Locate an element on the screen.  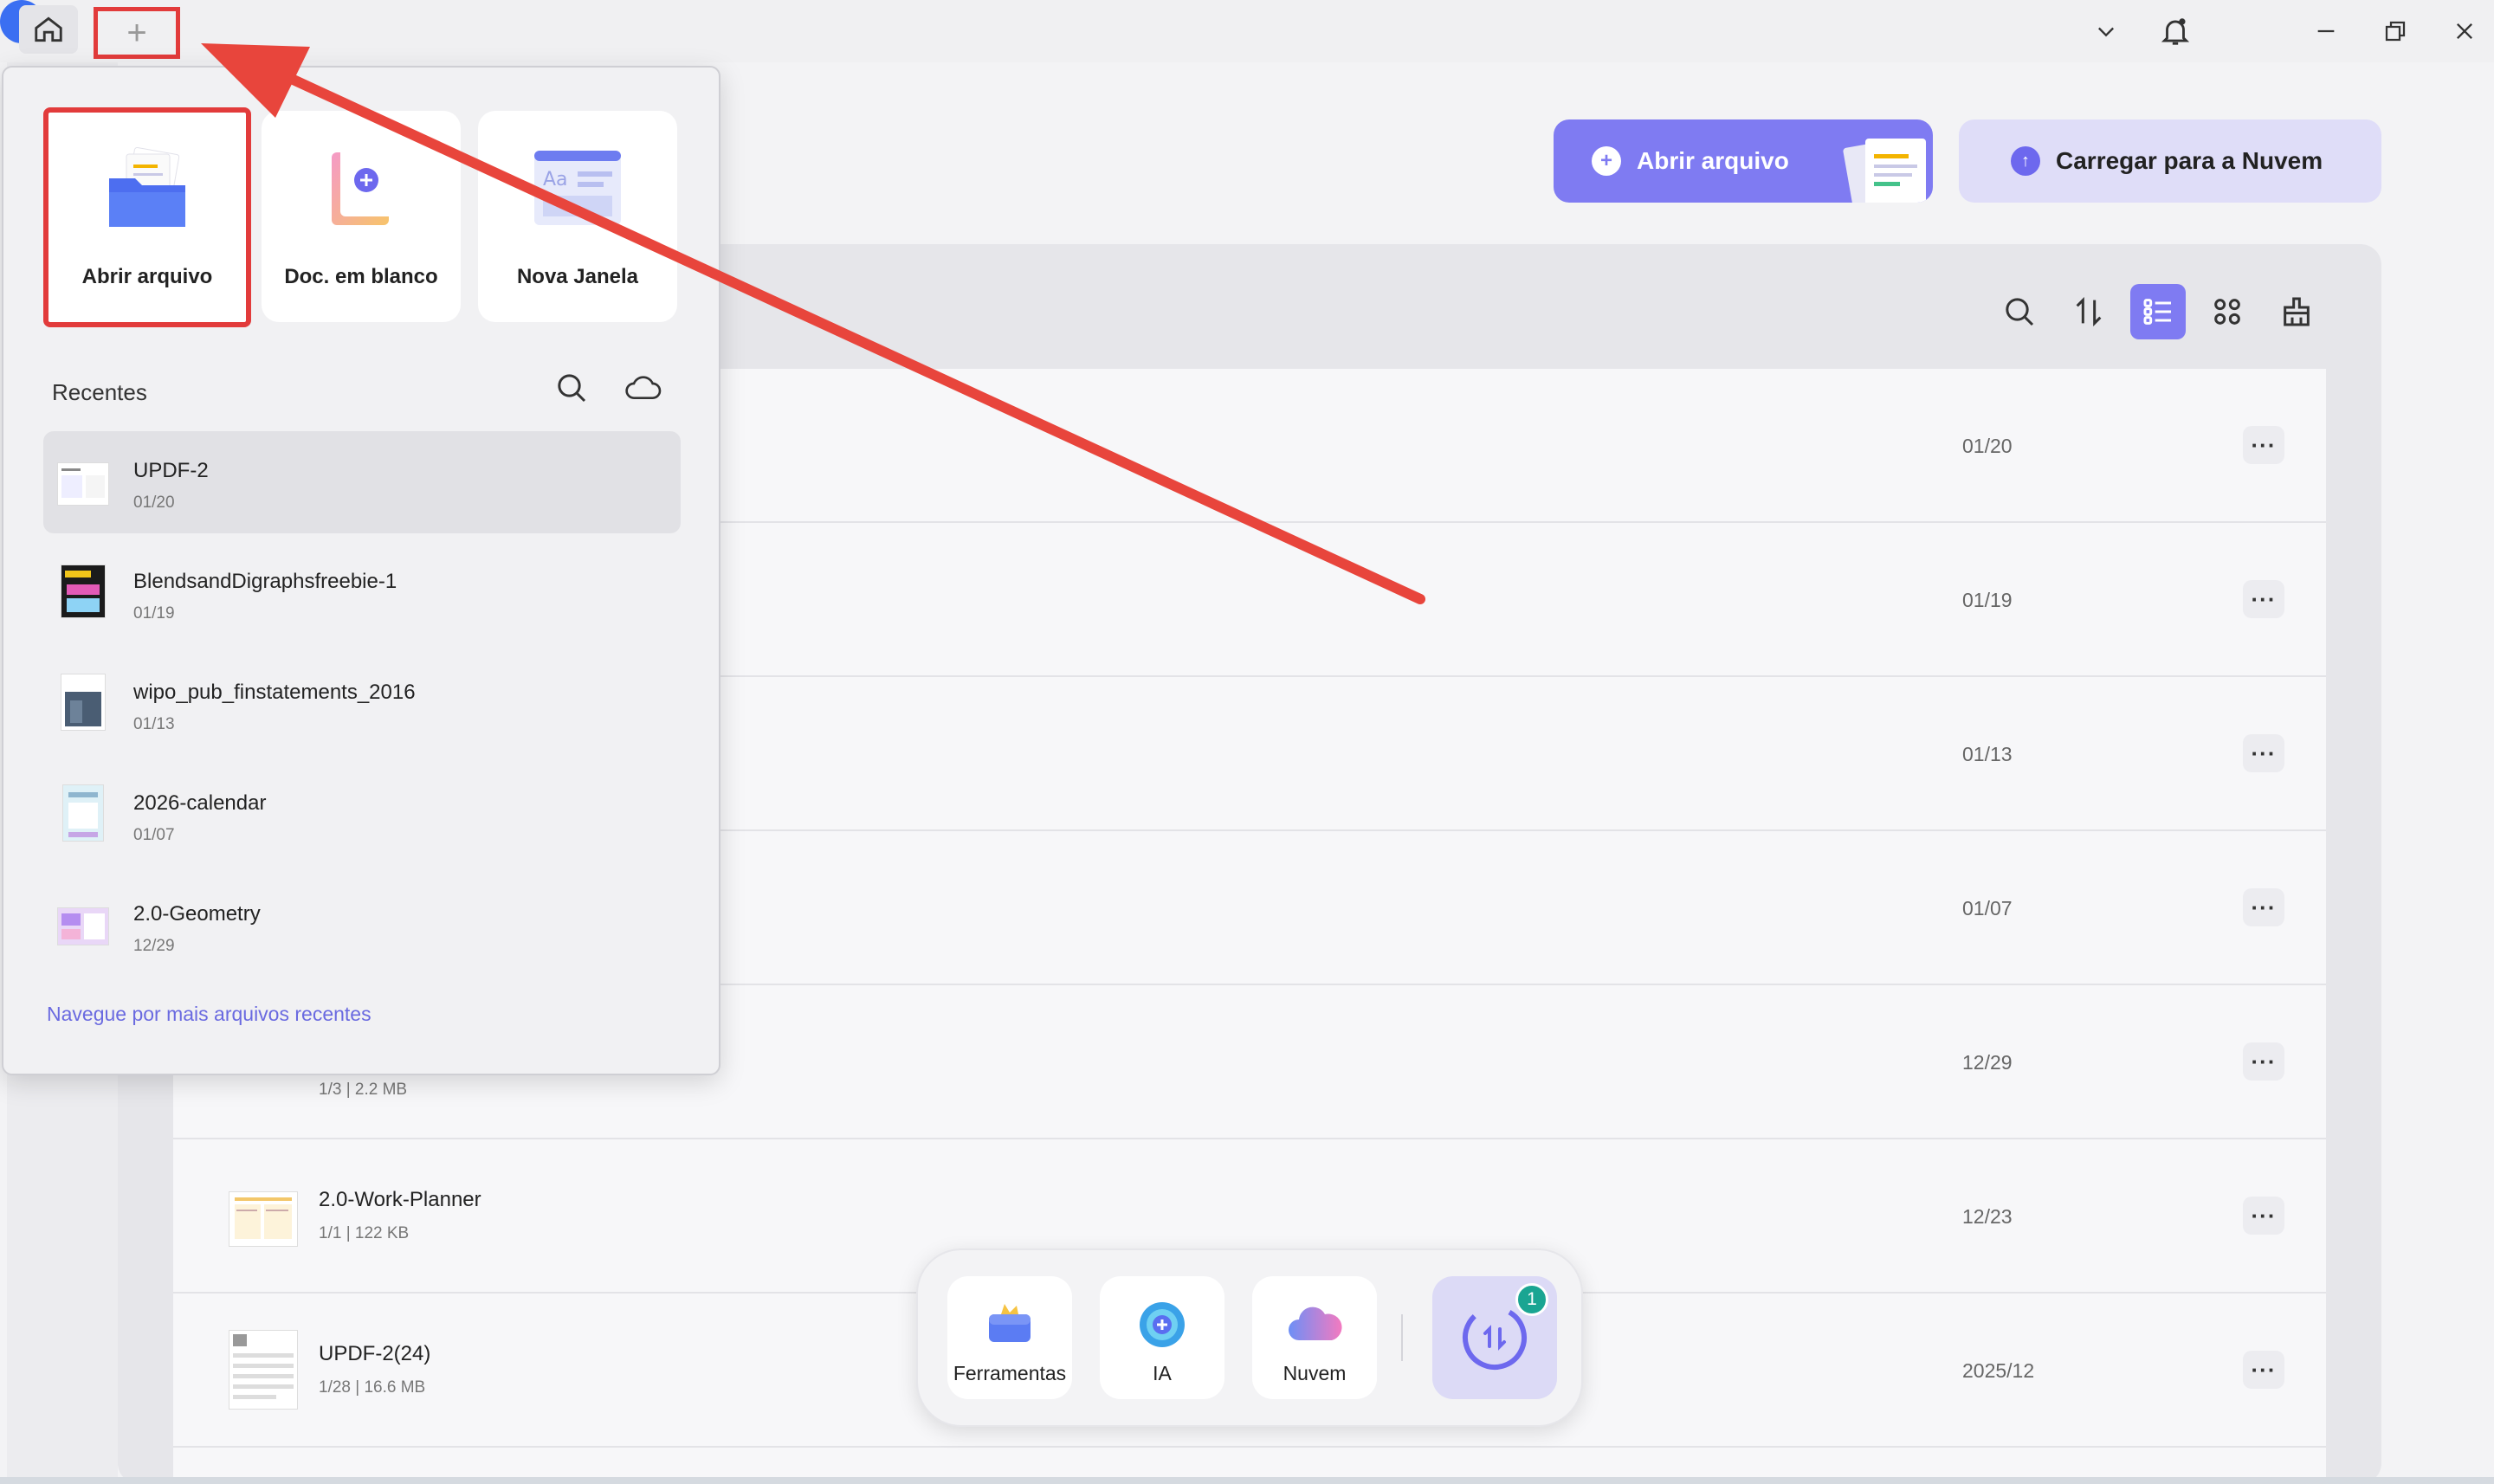
file-date: 01/20 is located at coordinates (1988, 446).